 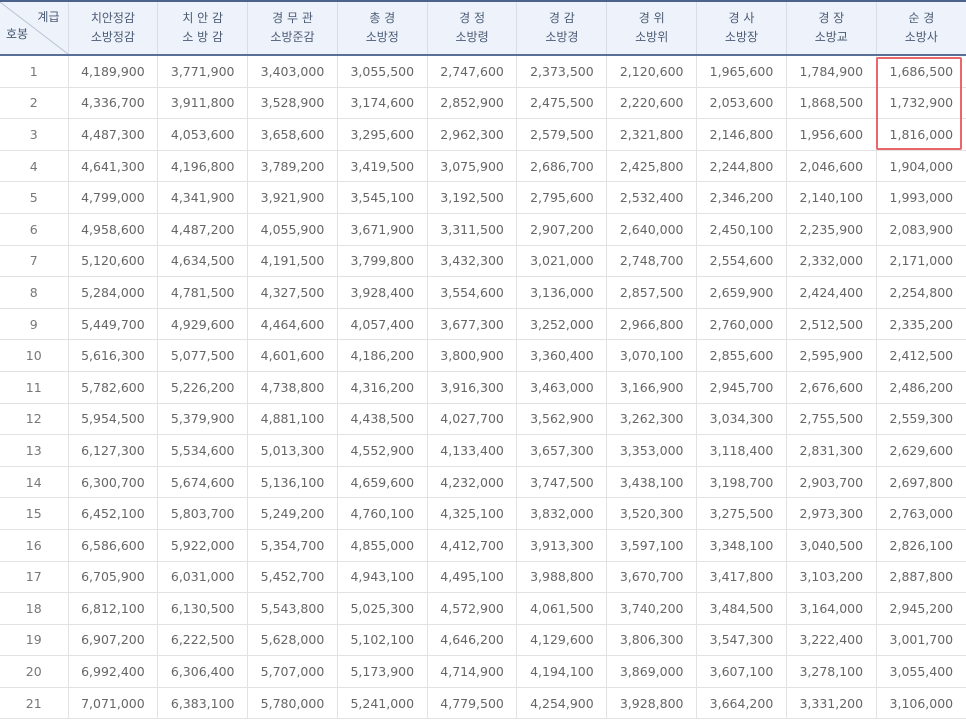 What do you see at coordinates (921, 703) in the screenshot?
I see `salary-cell: 3,106,000` at bounding box center [921, 703].